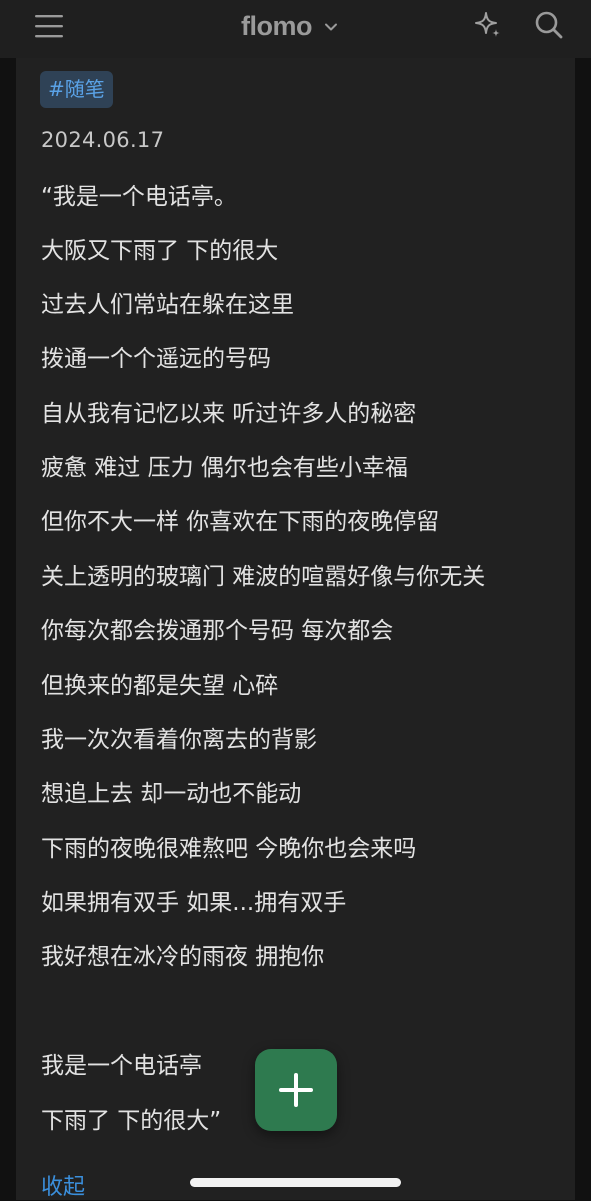 The image size is (591, 1201). Describe the element at coordinates (229, 414) in the screenshot. I see `memo-line: 自从我有记忆以来 听过许多人的秘密` at that location.